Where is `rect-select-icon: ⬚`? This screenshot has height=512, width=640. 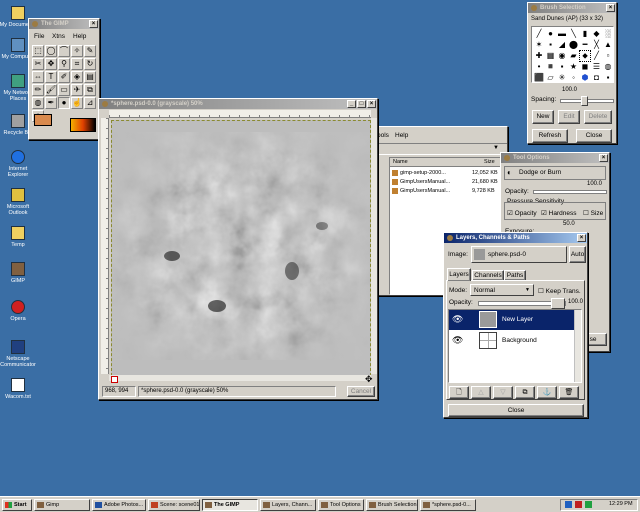
rect-select-icon: ⬚ is located at coordinates (38, 51).